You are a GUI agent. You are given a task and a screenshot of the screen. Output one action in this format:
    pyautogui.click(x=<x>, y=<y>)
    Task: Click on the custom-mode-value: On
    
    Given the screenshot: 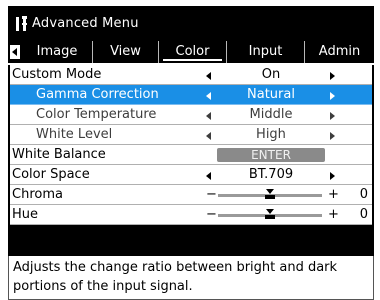 What is the action you would take?
    pyautogui.click(x=271, y=74)
    